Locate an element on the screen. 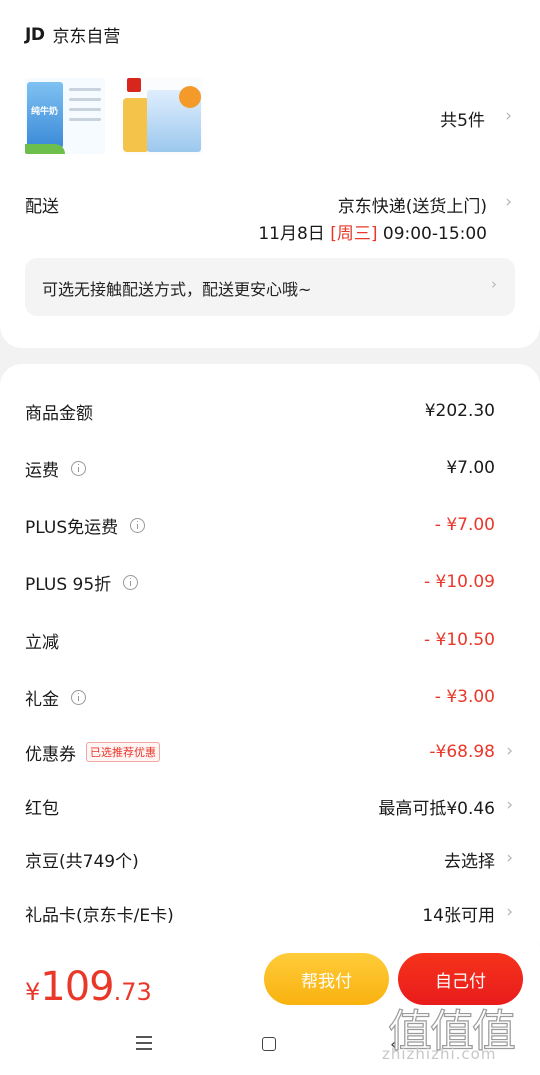 This screenshot has height=1075, width=540. shipping-label: 配送 is located at coordinates (42, 207).